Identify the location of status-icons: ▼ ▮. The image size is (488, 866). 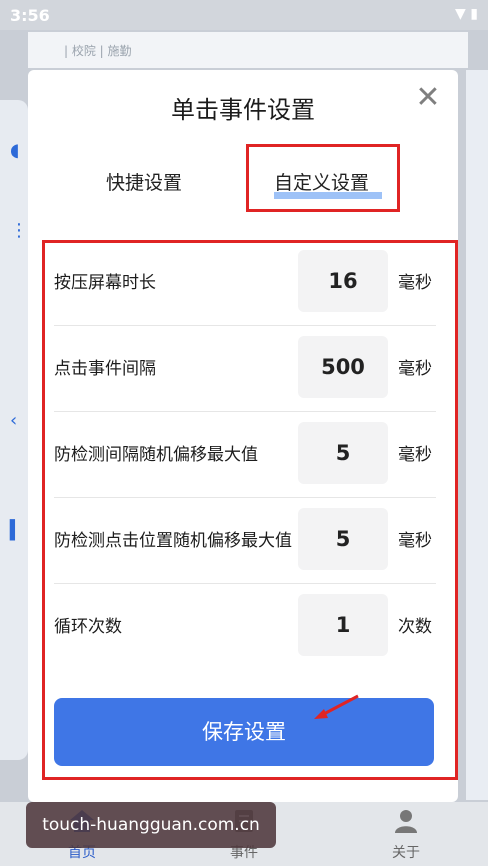
(466, 14).